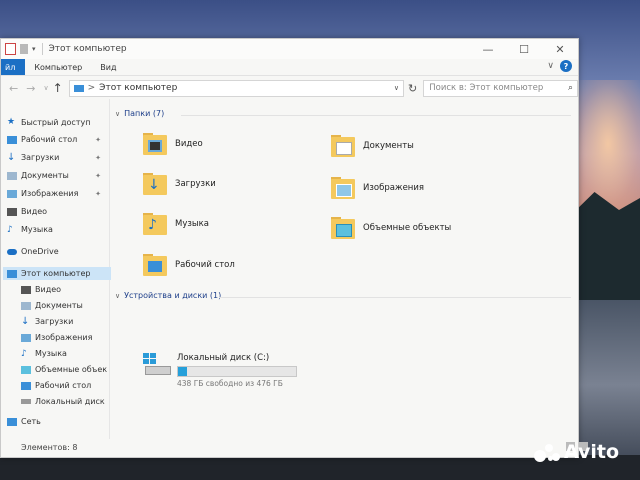  Describe the element at coordinates (58, 88) in the screenshot. I see `up-button: ↑` at that location.